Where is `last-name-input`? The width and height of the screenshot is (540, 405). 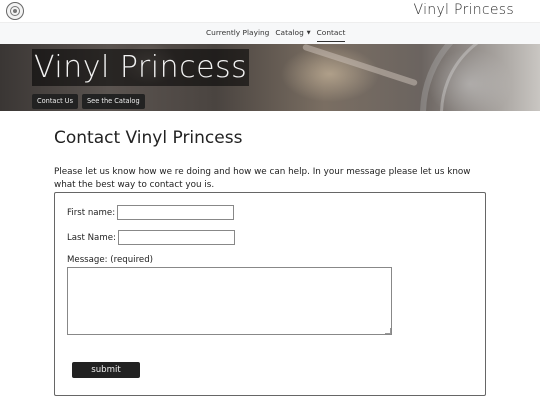
last-name-input is located at coordinates (176, 237).